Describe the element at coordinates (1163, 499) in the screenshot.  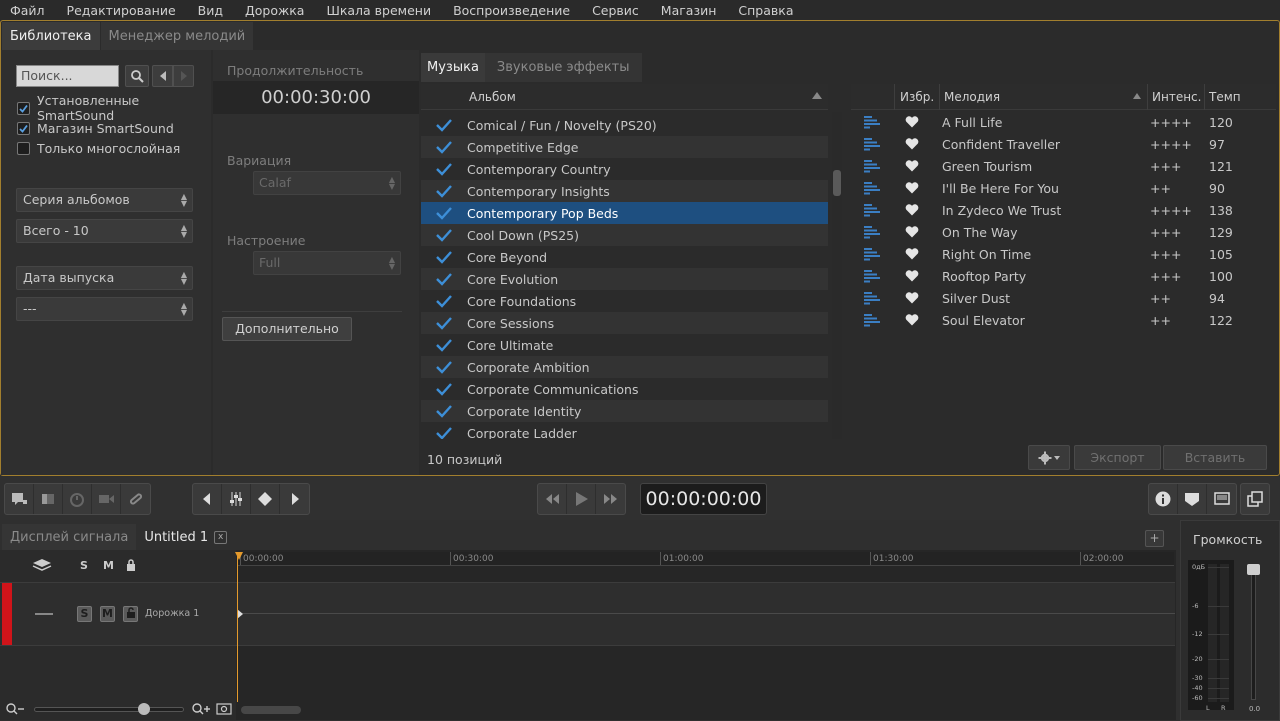
I see `info-button` at that location.